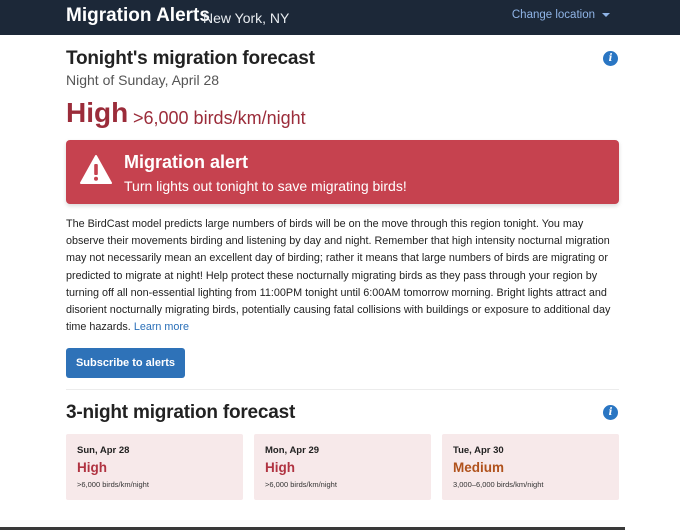 This screenshot has width=680, height=530. What do you see at coordinates (606, 15) in the screenshot?
I see `chevron-down-icon` at bounding box center [606, 15].